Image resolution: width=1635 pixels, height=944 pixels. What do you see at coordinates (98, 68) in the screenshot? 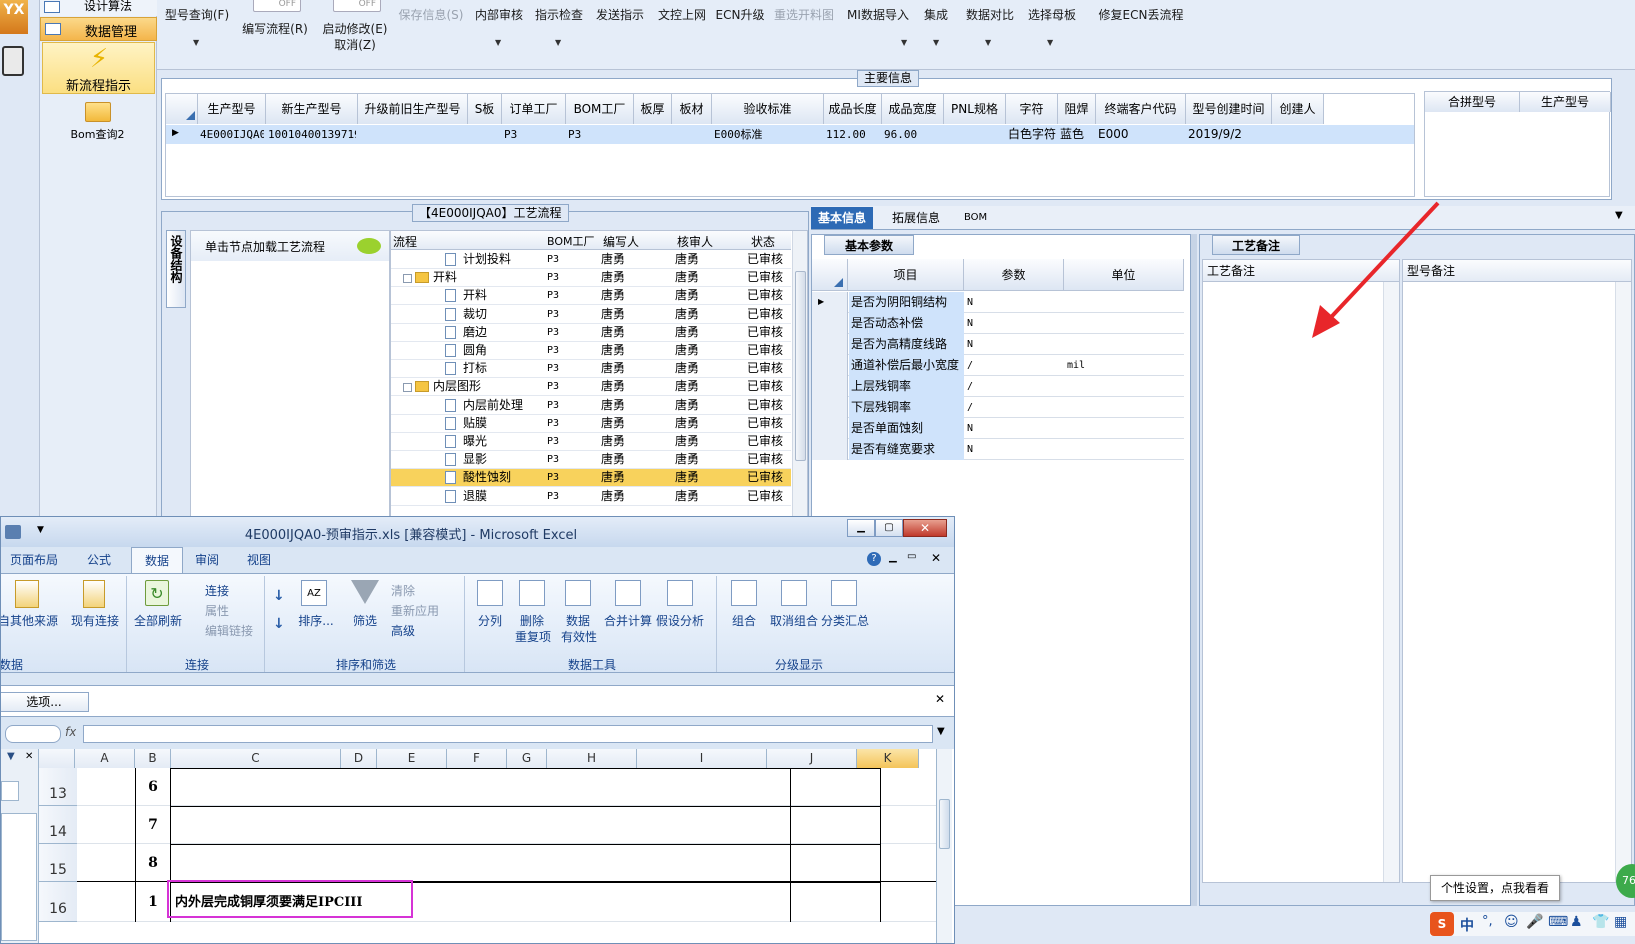
I see `nav-tile-new-process: ⚡ 新流程指示` at bounding box center [98, 68].